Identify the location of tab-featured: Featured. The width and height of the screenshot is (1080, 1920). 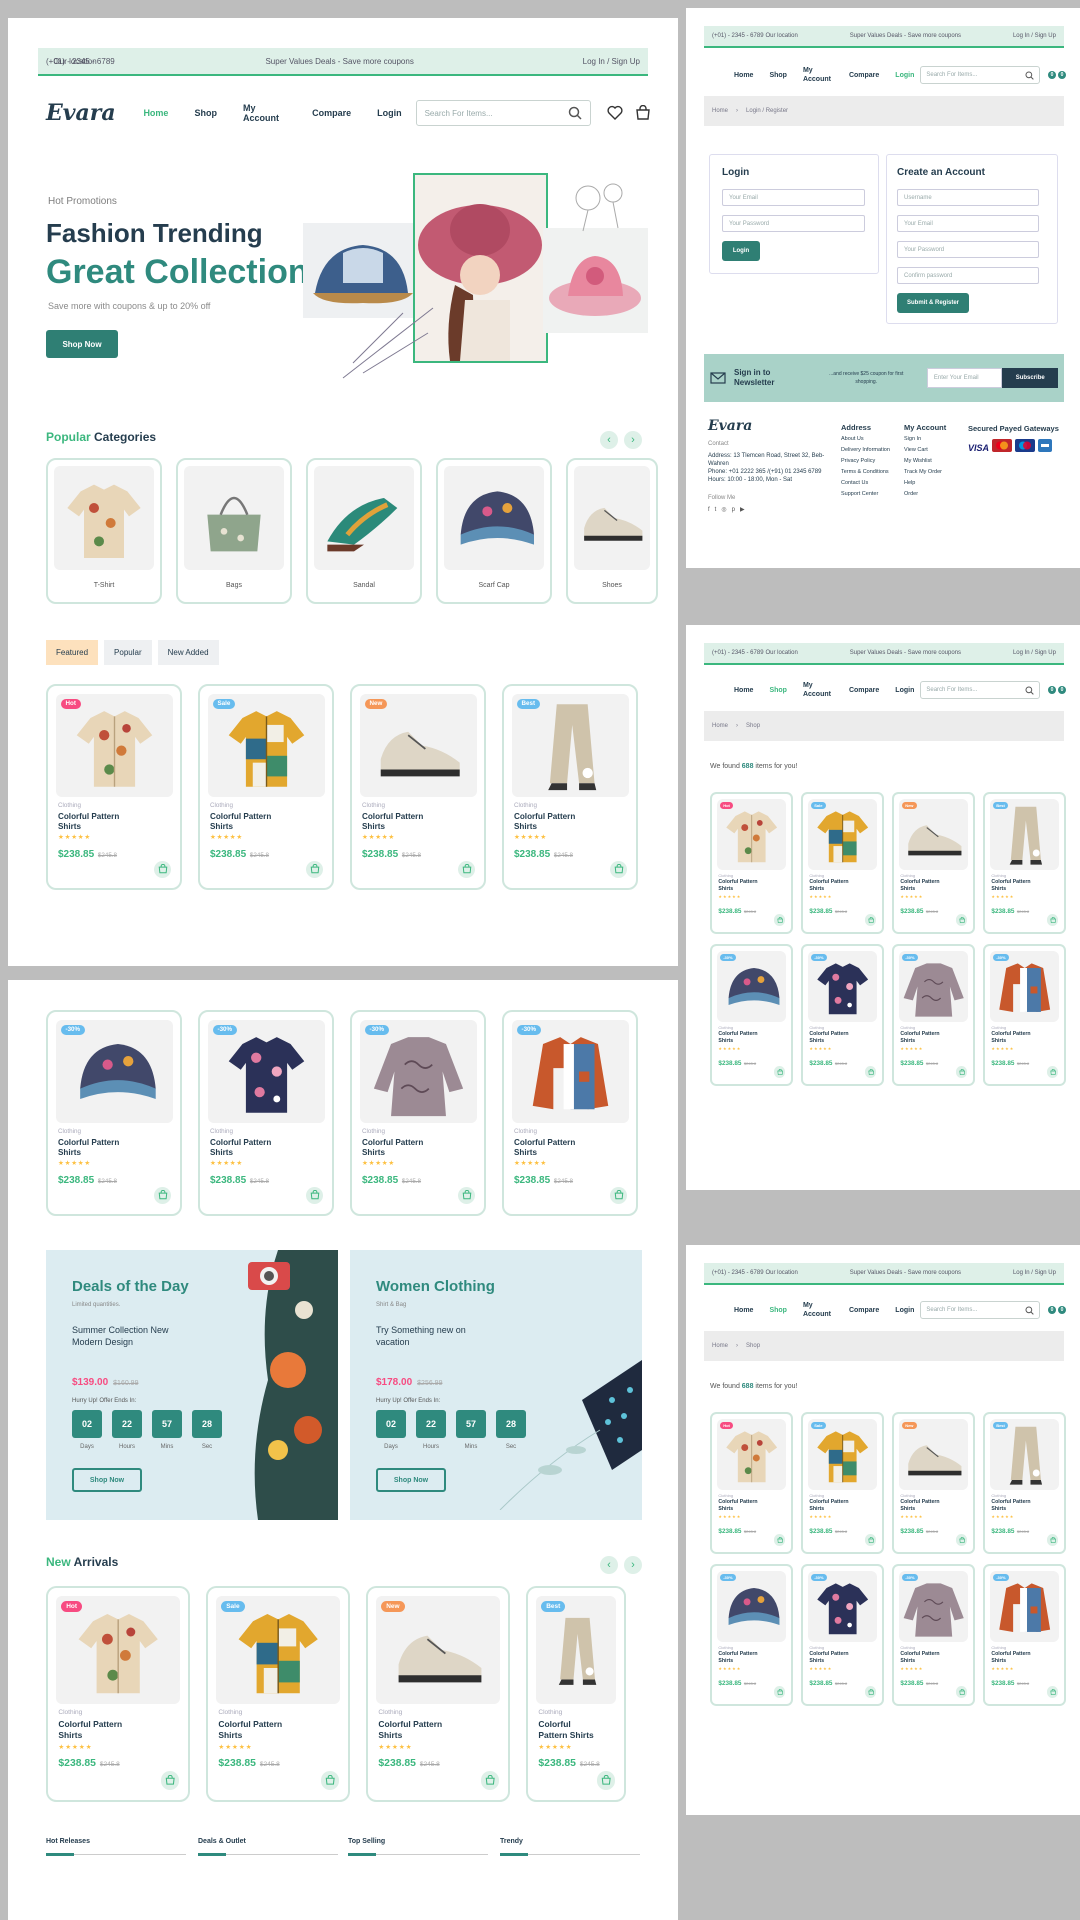
(72, 652).